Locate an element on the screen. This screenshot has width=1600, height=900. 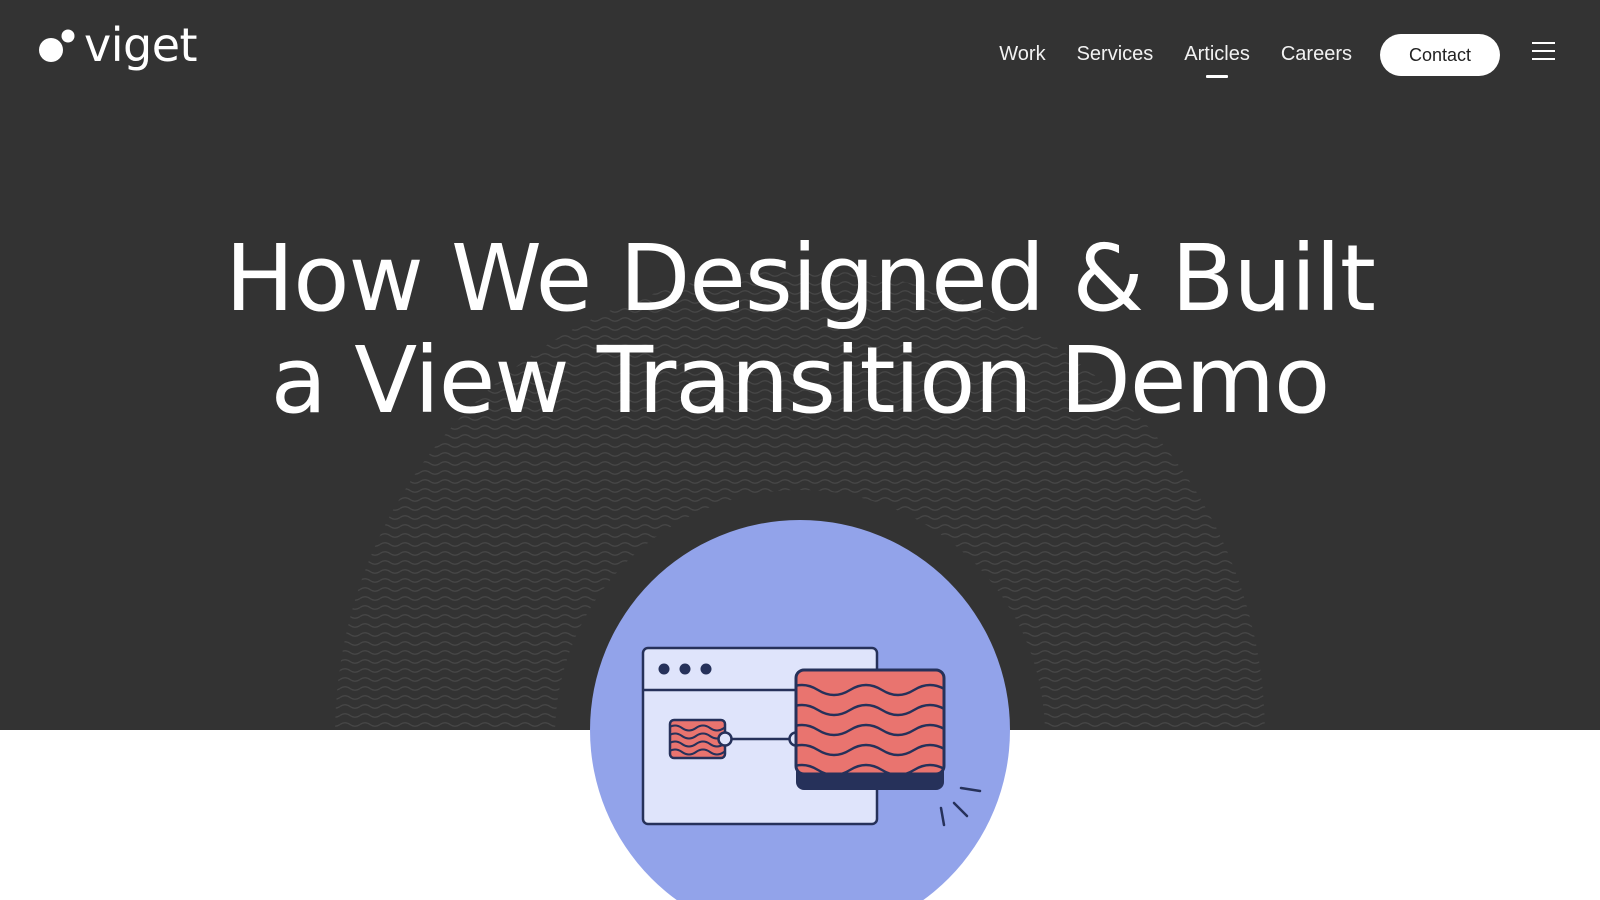
viget-logo: viget is located at coordinates (118, 45).